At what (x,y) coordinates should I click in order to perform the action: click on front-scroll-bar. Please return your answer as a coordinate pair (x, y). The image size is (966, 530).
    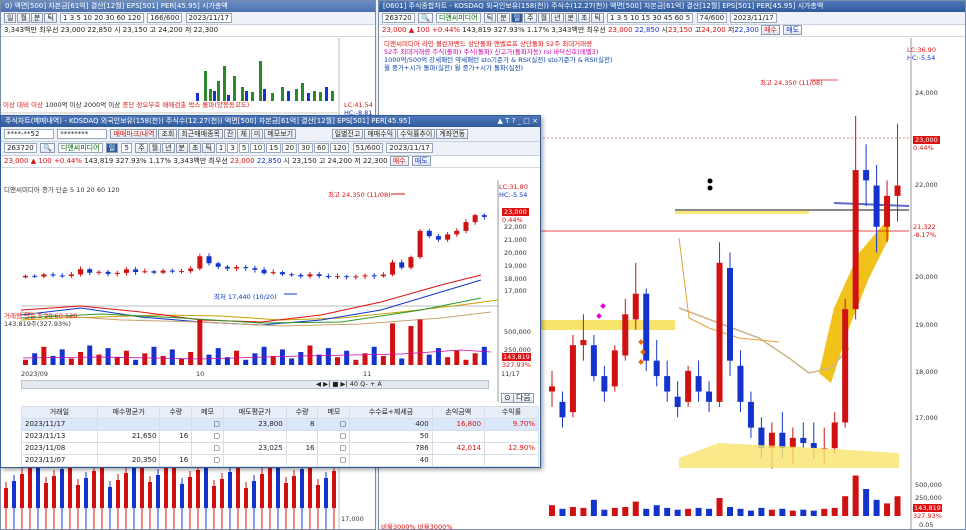
    Looking at the image, I should click on (255, 384).